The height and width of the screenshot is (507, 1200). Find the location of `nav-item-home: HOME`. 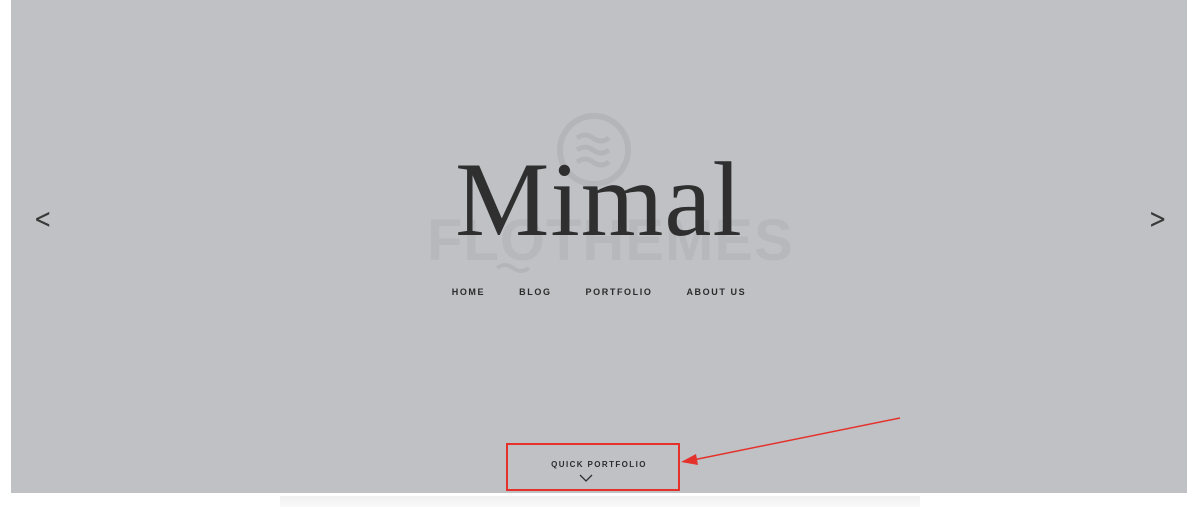

nav-item-home: HOME is located at coordinates (468, 292).